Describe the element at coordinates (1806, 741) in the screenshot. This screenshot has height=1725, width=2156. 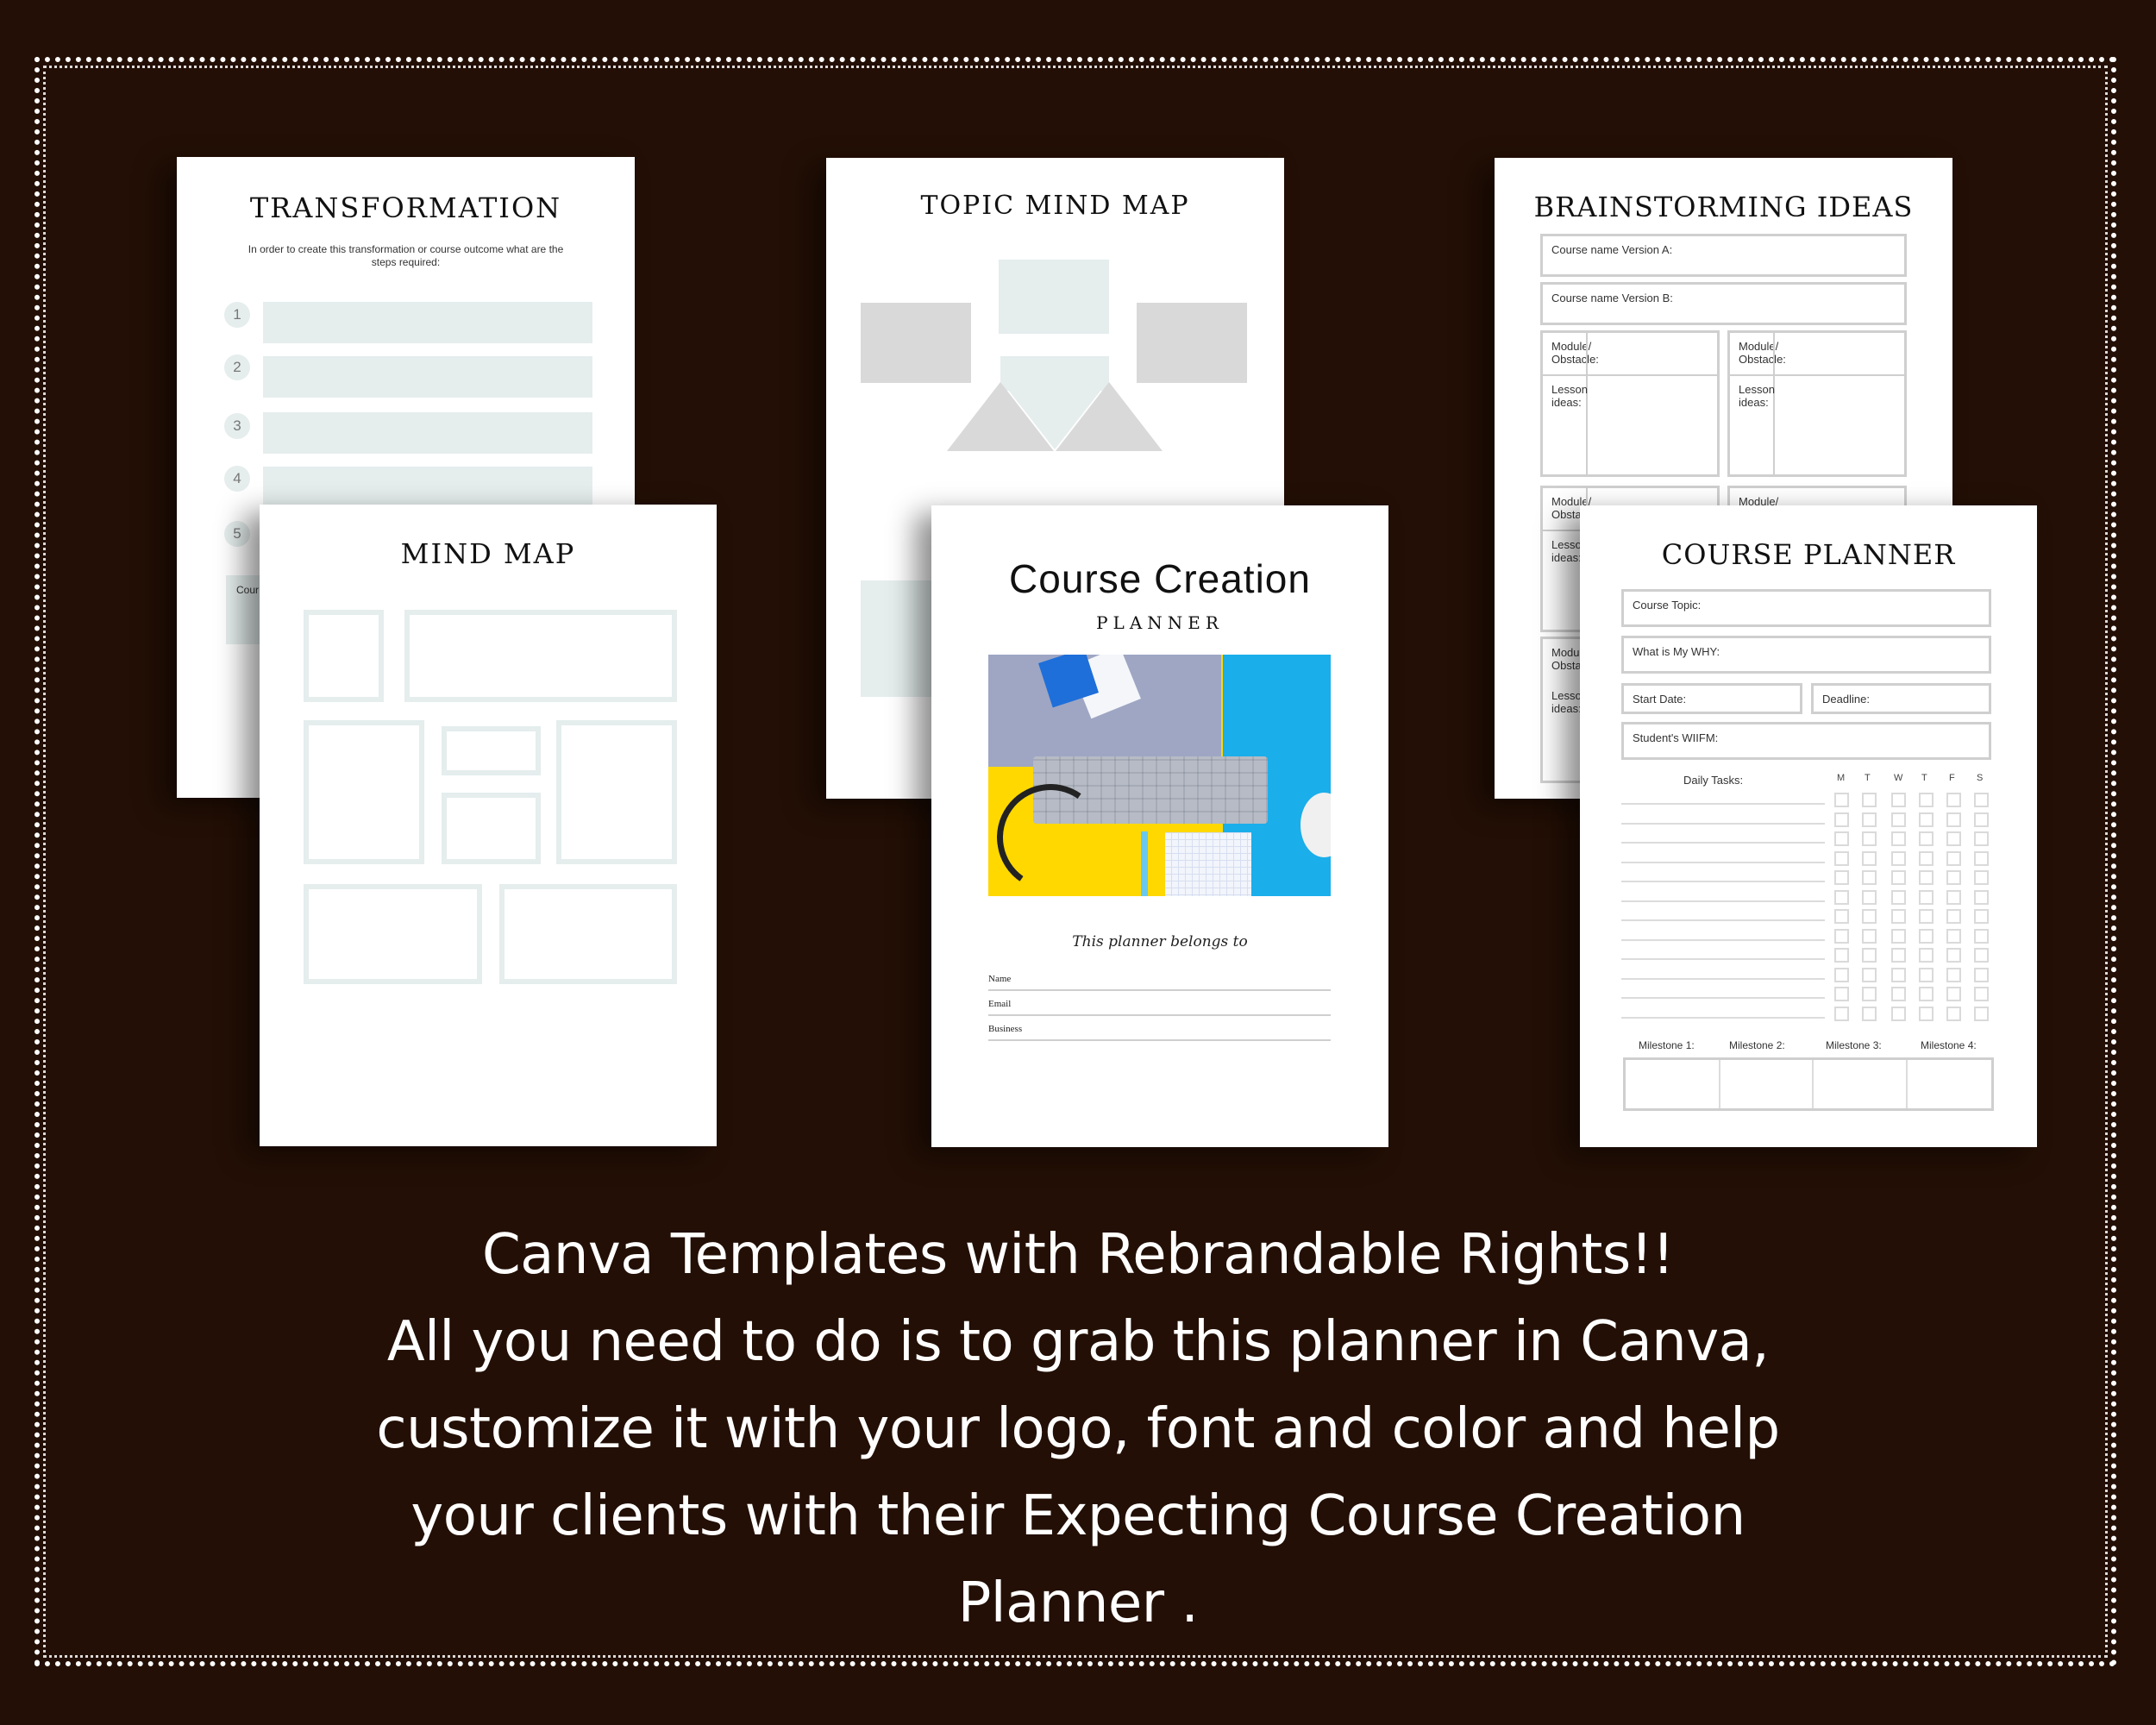
I see `wiifm-field: Student's WIIFM:` at that location.